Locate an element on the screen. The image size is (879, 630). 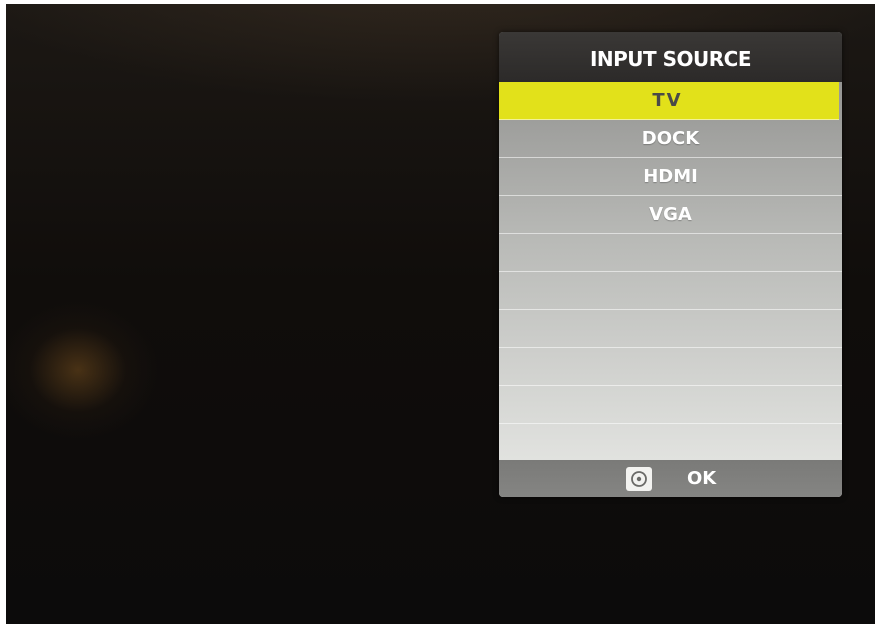
menu-item-dock: DOCK is located at coordinates (670, 139).